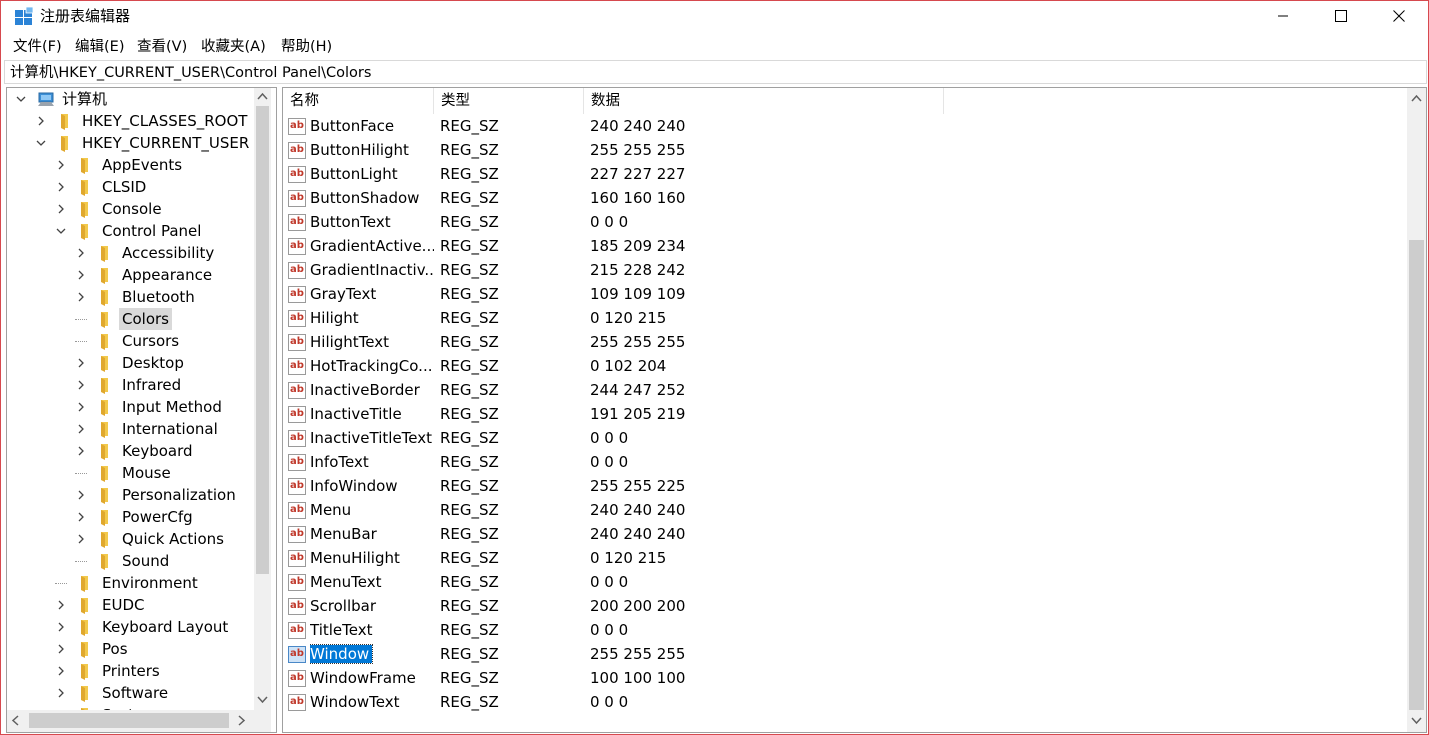  What do you see at coordinates (358, 101) in the screenshot?
I see `column-header-name: 名称` at bounding box center [358, 101].